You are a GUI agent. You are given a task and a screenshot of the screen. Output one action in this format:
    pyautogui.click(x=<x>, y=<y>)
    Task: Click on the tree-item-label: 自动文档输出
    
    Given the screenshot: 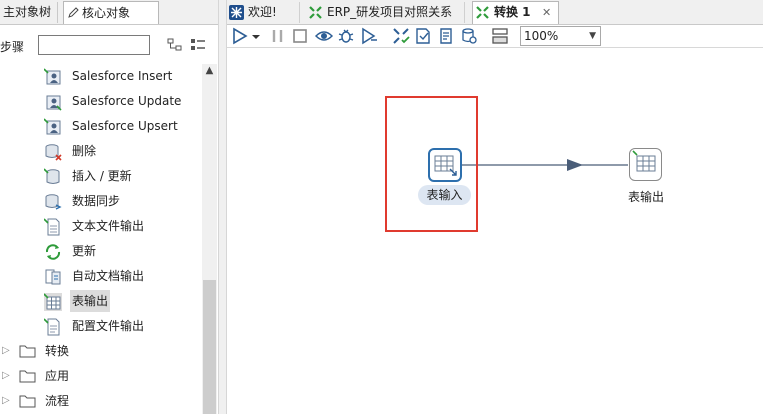 What is the action you would take?
    pyautogui.click(x=108, y=276)
    